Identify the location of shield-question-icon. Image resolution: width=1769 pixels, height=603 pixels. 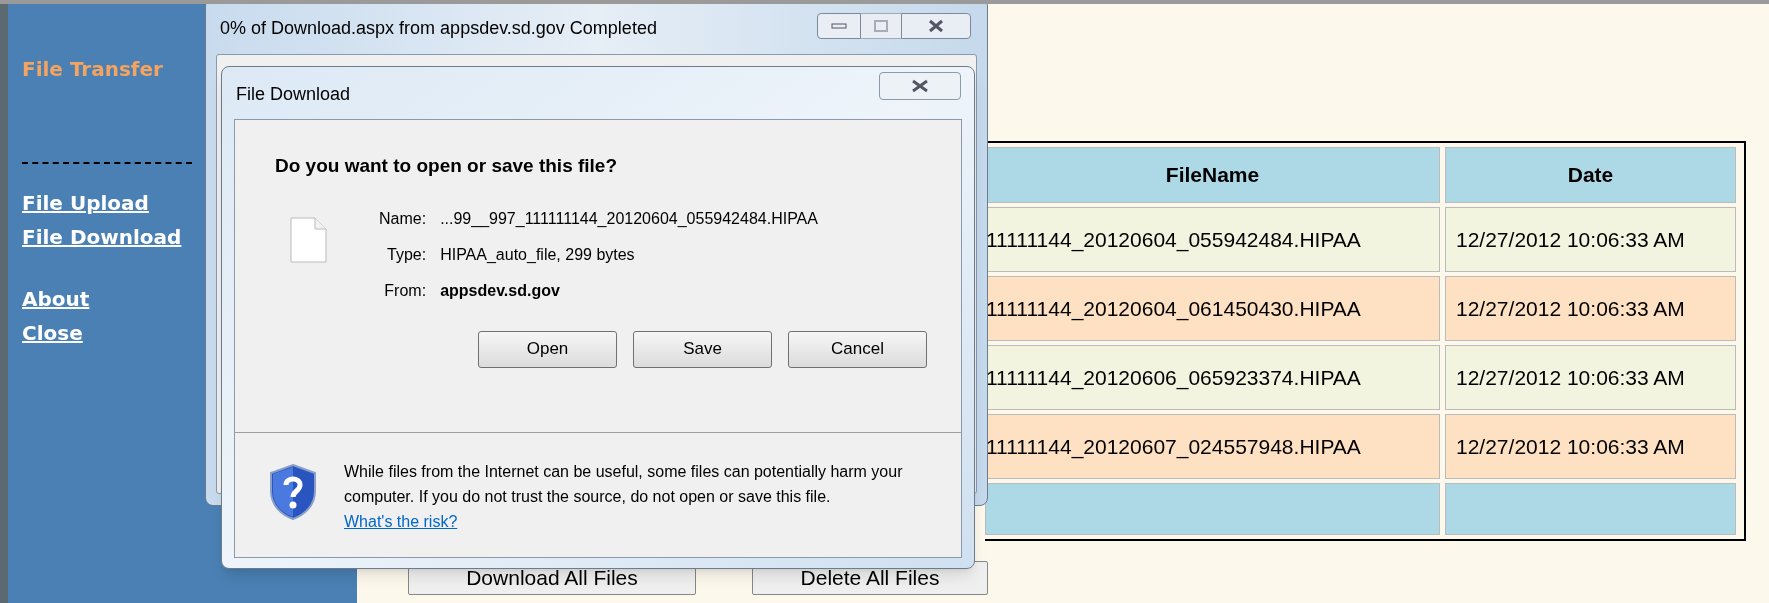
(293, 492).